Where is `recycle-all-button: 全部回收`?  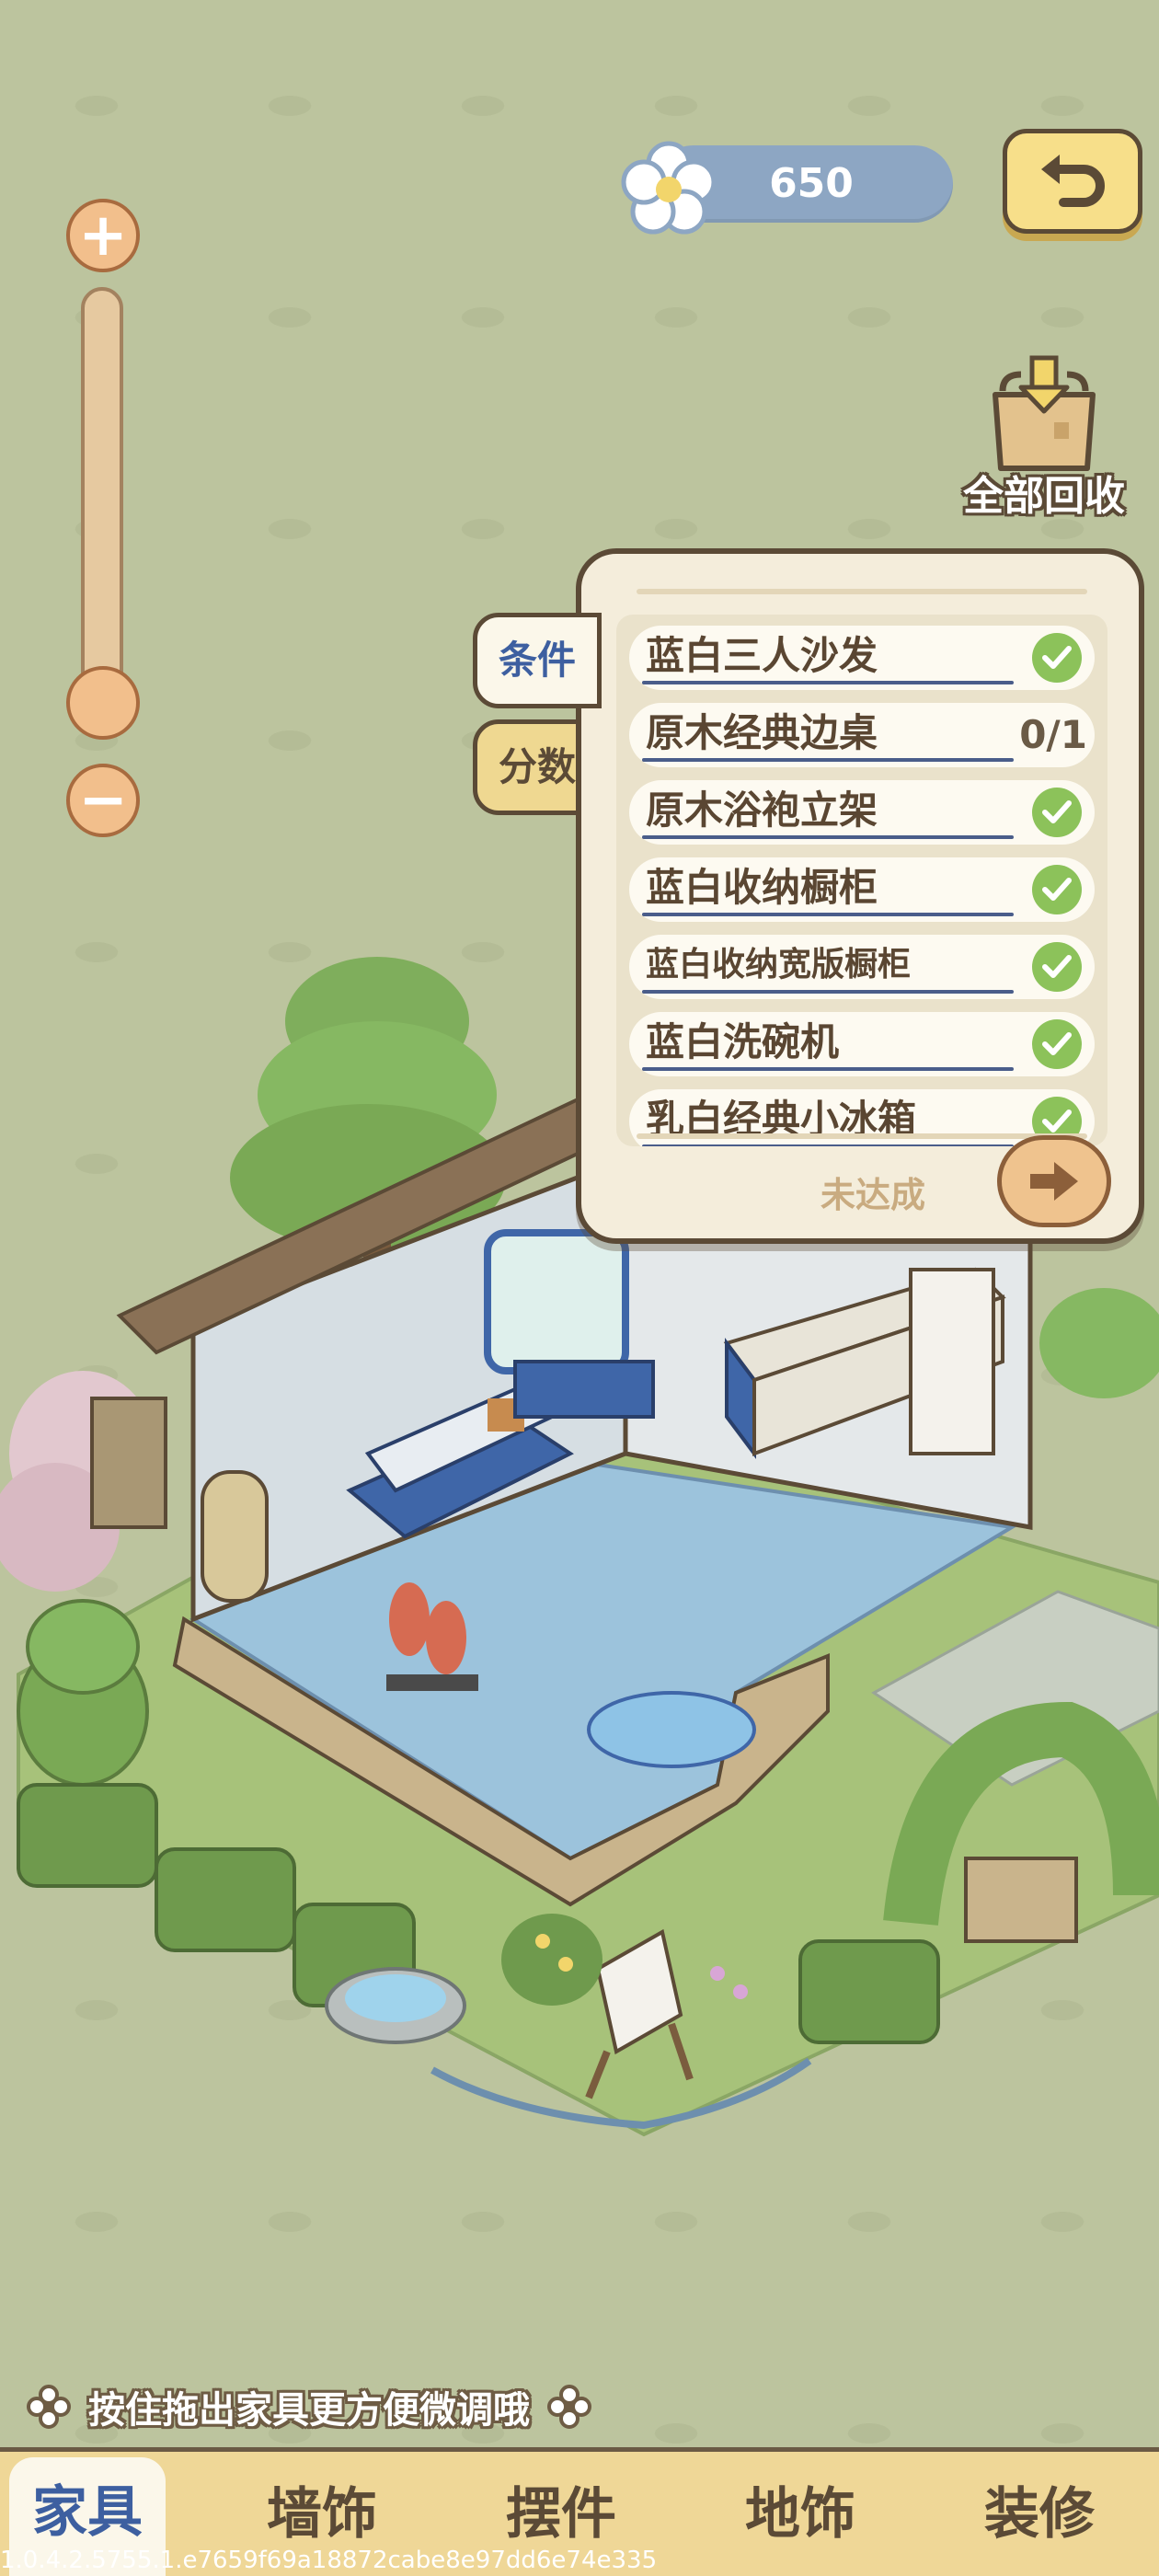 recycle-all-button: 全部回收 is located at coordinates (1044, 441).